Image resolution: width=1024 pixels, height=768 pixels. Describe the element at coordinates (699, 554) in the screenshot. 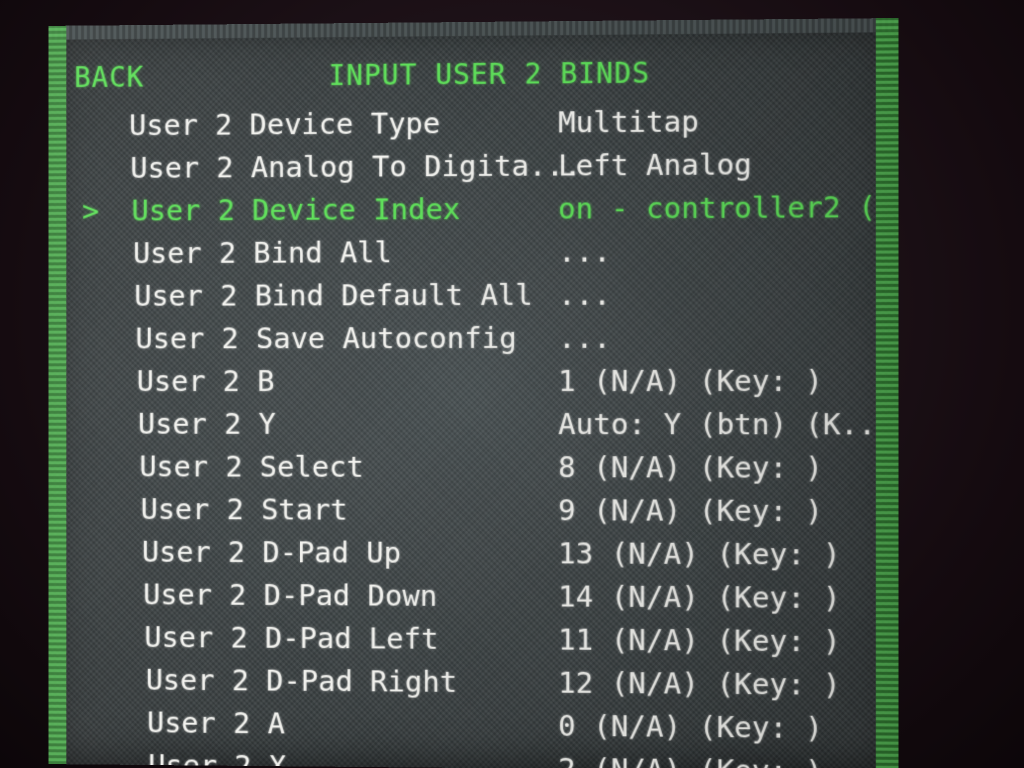

I see `menu-item-value: 13 (N/A) (Key: )` at that location.